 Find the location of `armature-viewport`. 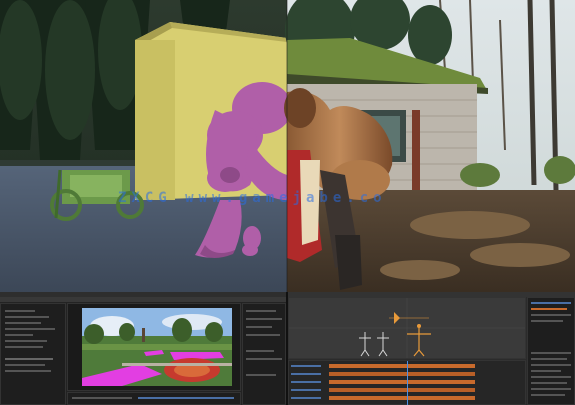

armature-viewport is located at coordinates (407, 328).